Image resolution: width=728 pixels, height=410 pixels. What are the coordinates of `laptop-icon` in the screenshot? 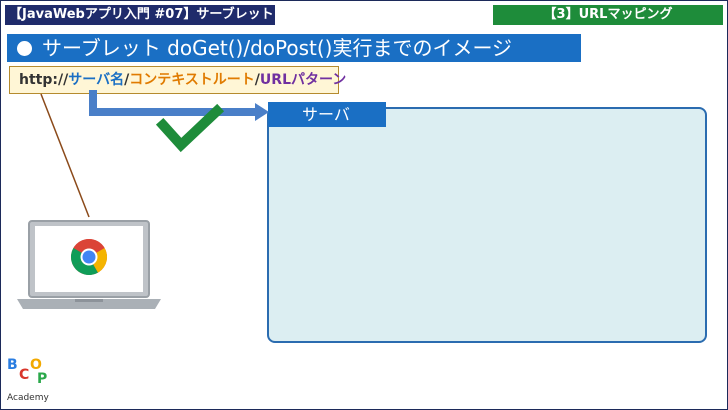 It's located at (89, 264).